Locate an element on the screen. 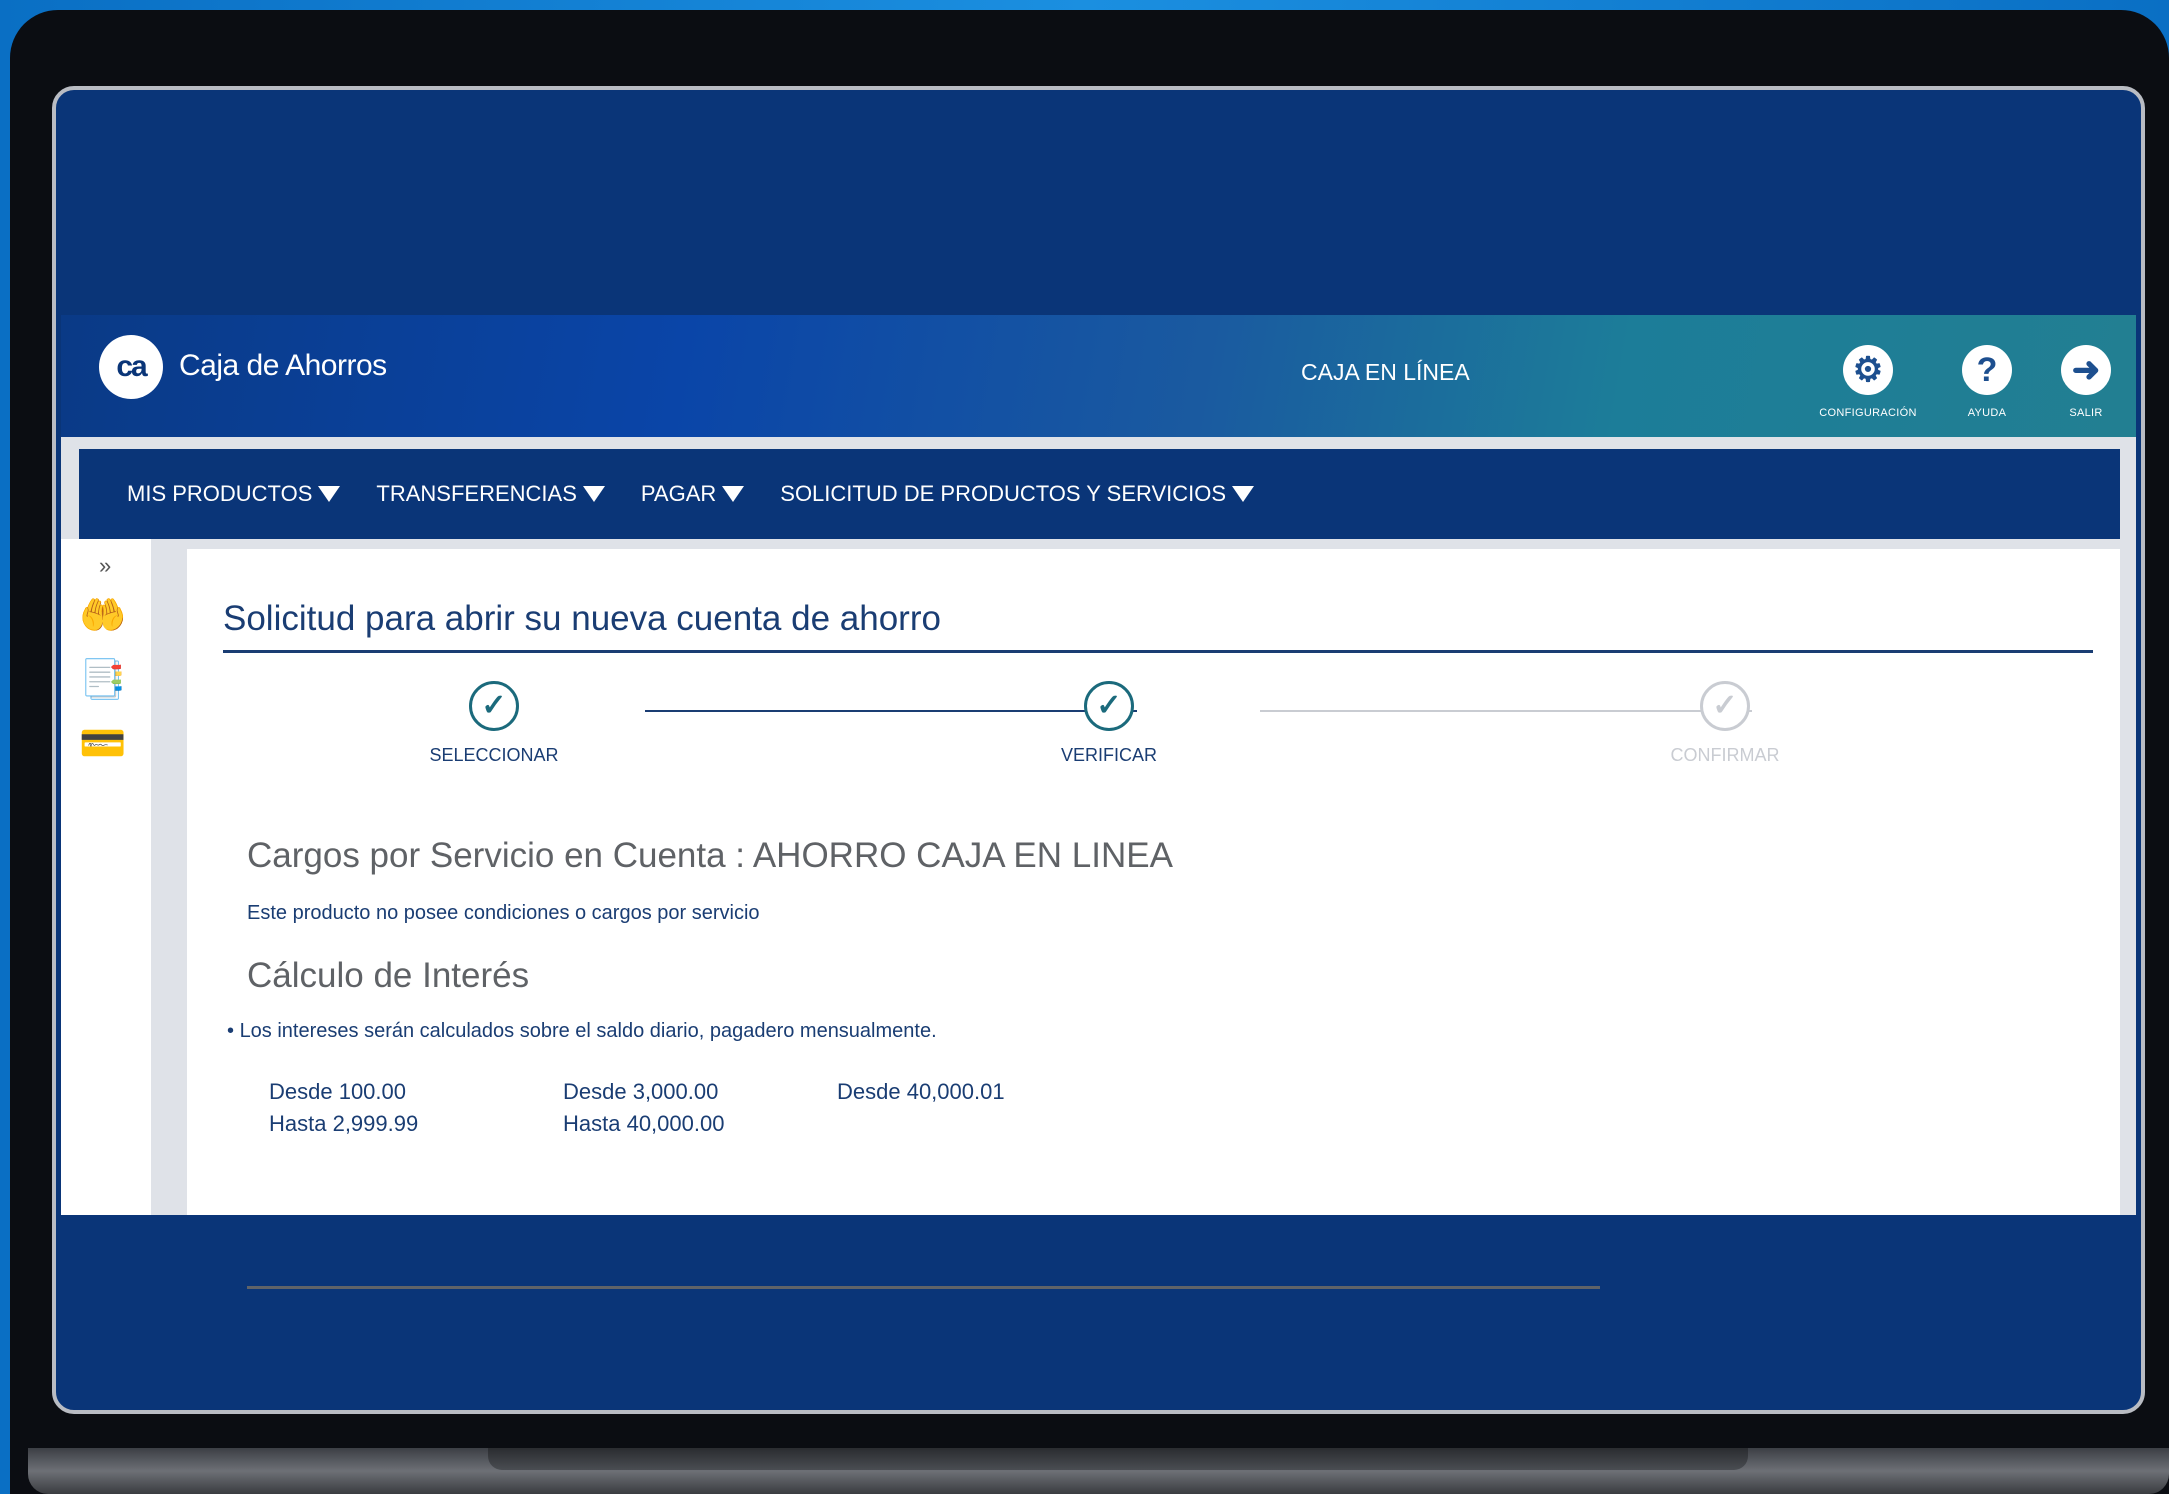  logout-label: SALIR is located at coordinates (2086, 413).